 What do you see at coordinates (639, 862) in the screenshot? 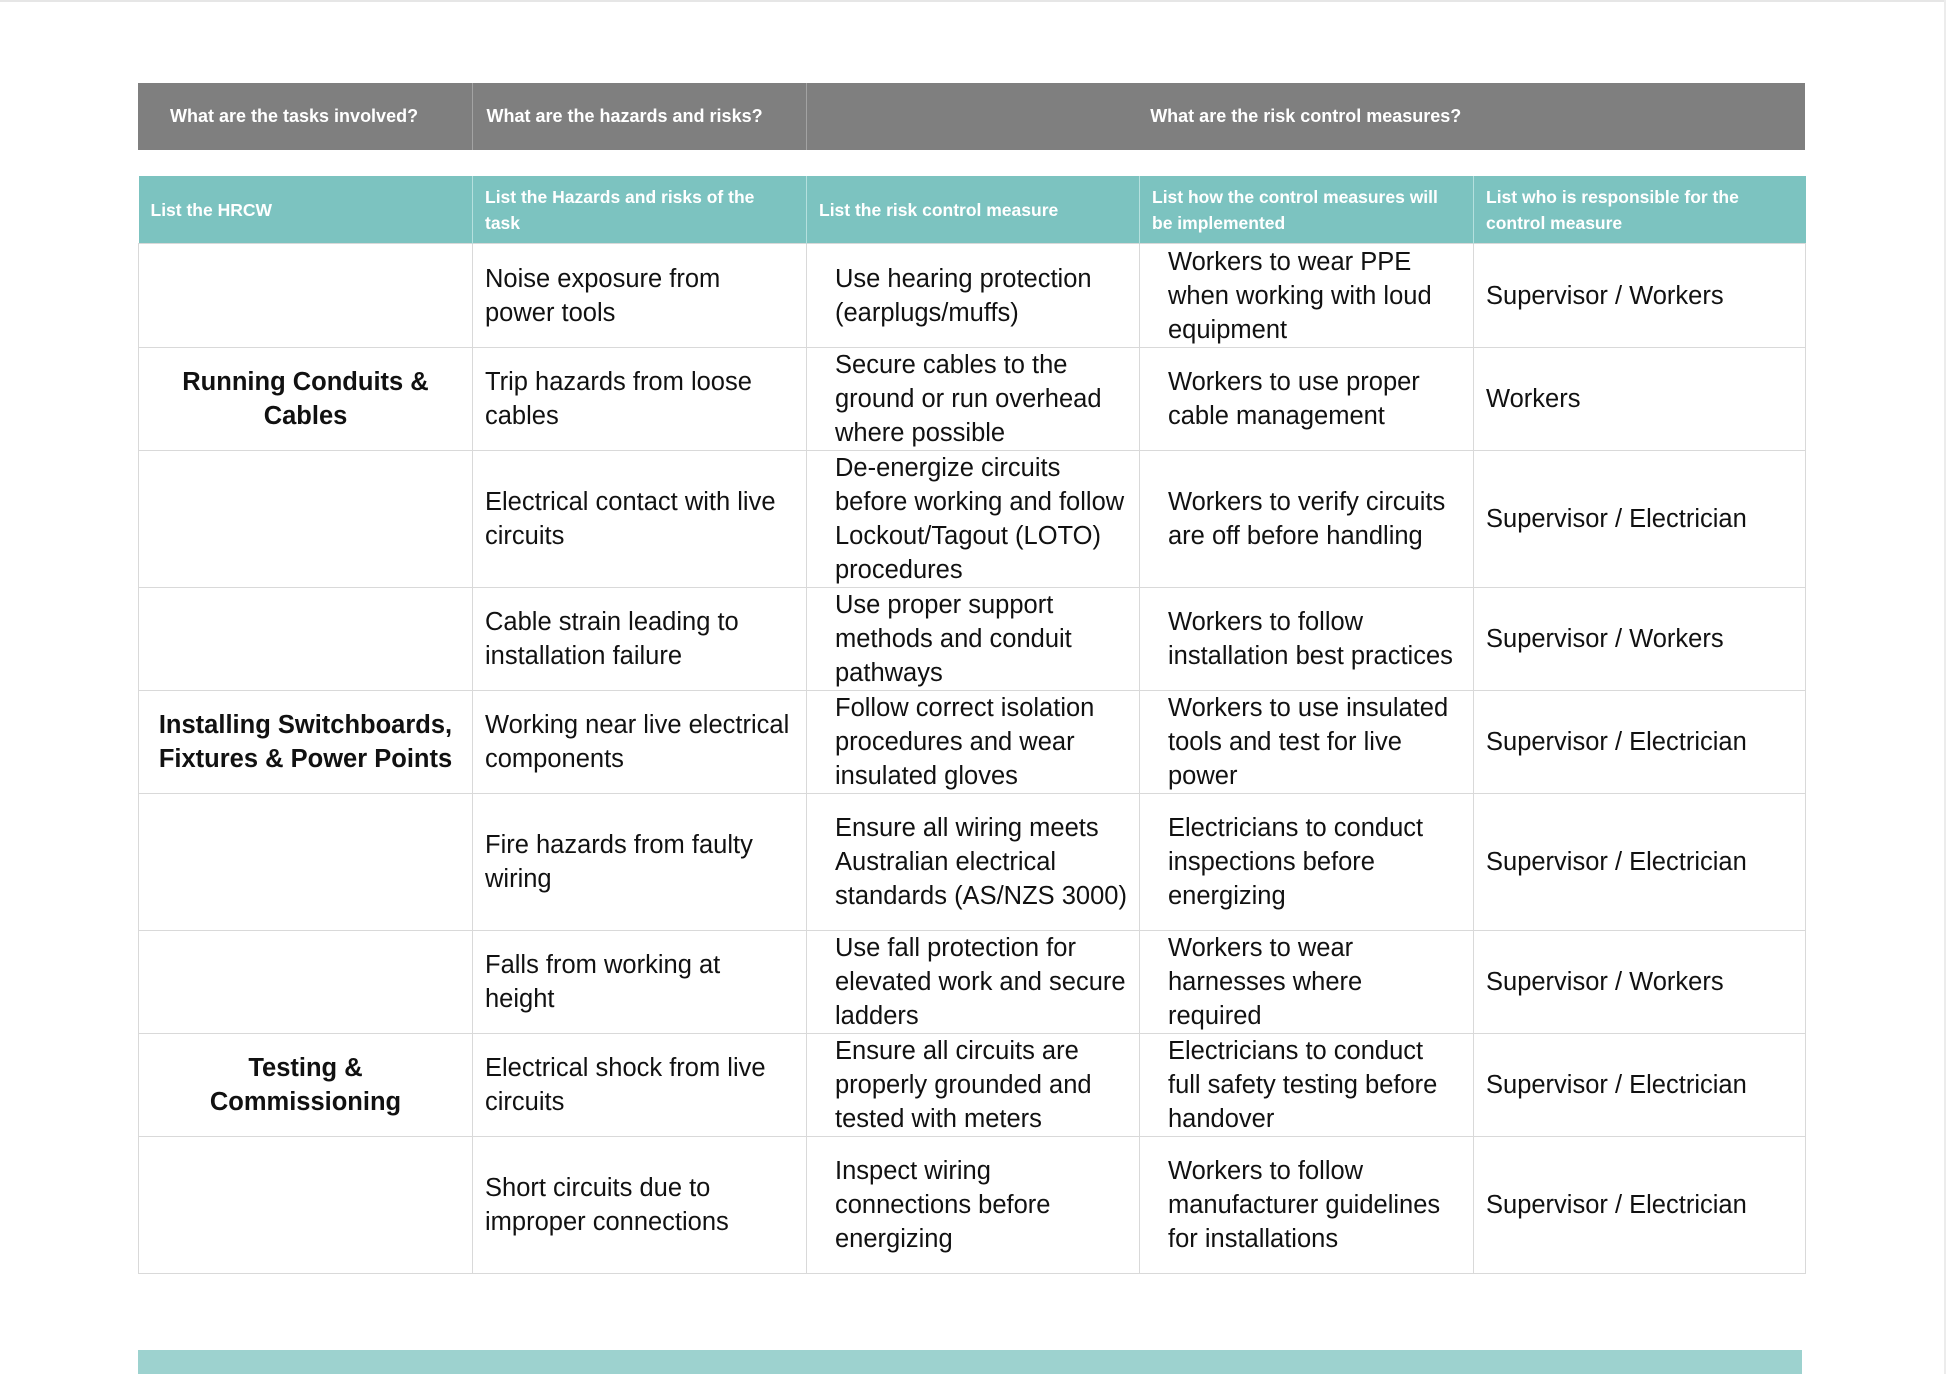
I see `hazard-cell: Fire hazards from faulty wiring` at bounding box center [639, 862].